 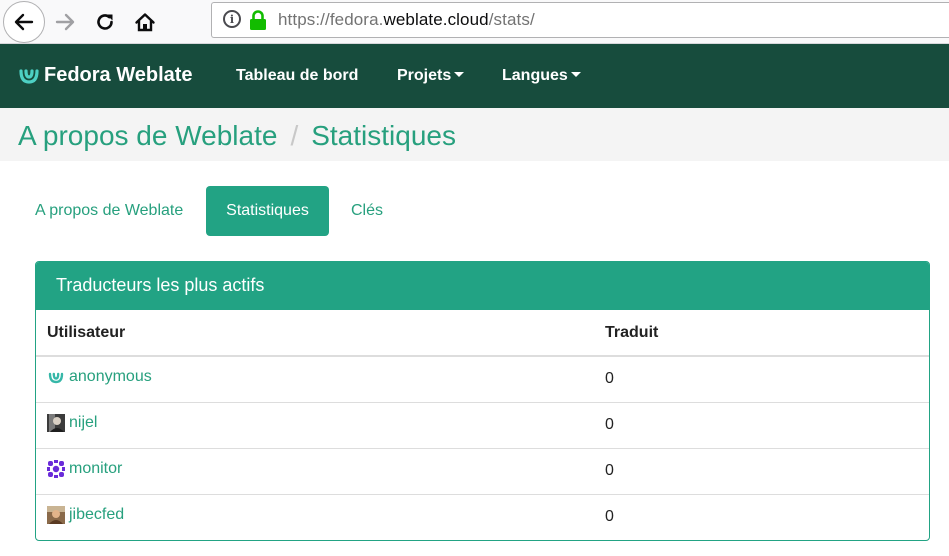 What do you see at coordinates (331, 19) in the screenshot?
I see `url-prefix: https://fedora.` at bounding box center [331, 19].